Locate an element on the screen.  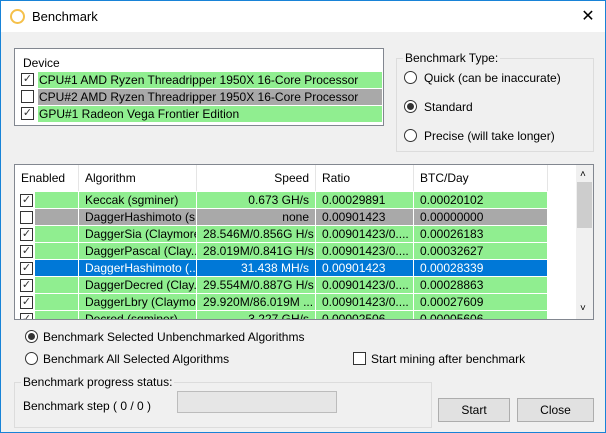
start-mining-label: Start mining after benchmark is located at coordinates (448, 359).